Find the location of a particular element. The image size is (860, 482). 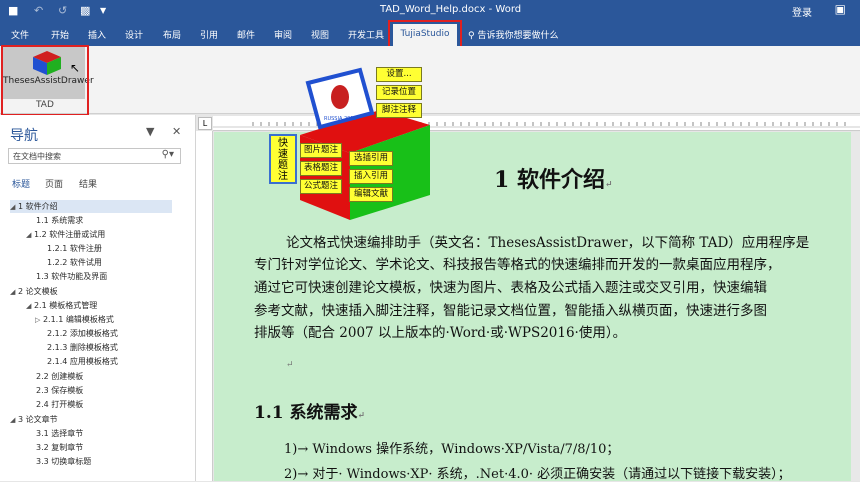

nav-item: 2.3 保存模板 is located at coordinates (59, 390).